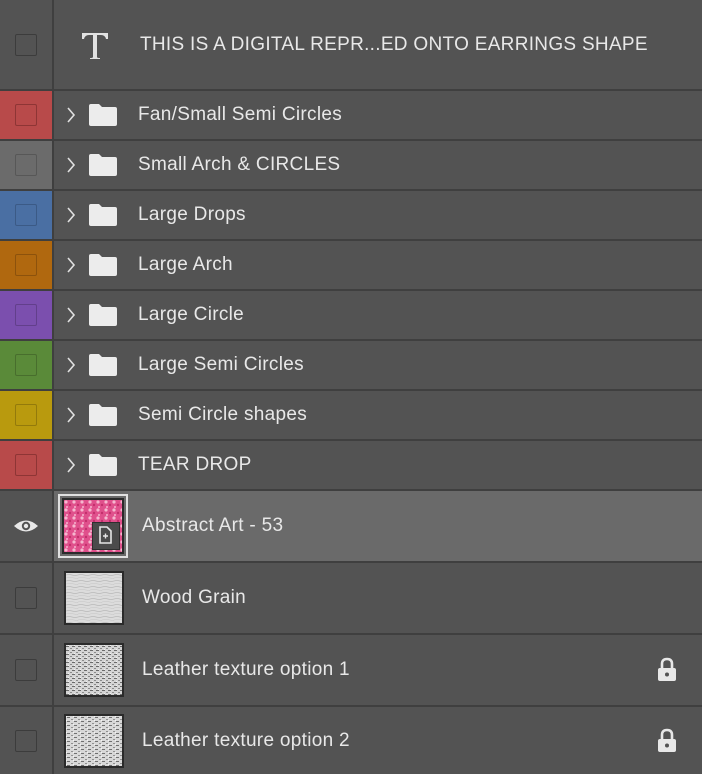  Describe the element at coordinates (246, 669) in the screenshot. I see `layer-name: Leather texture option 1` at that location.